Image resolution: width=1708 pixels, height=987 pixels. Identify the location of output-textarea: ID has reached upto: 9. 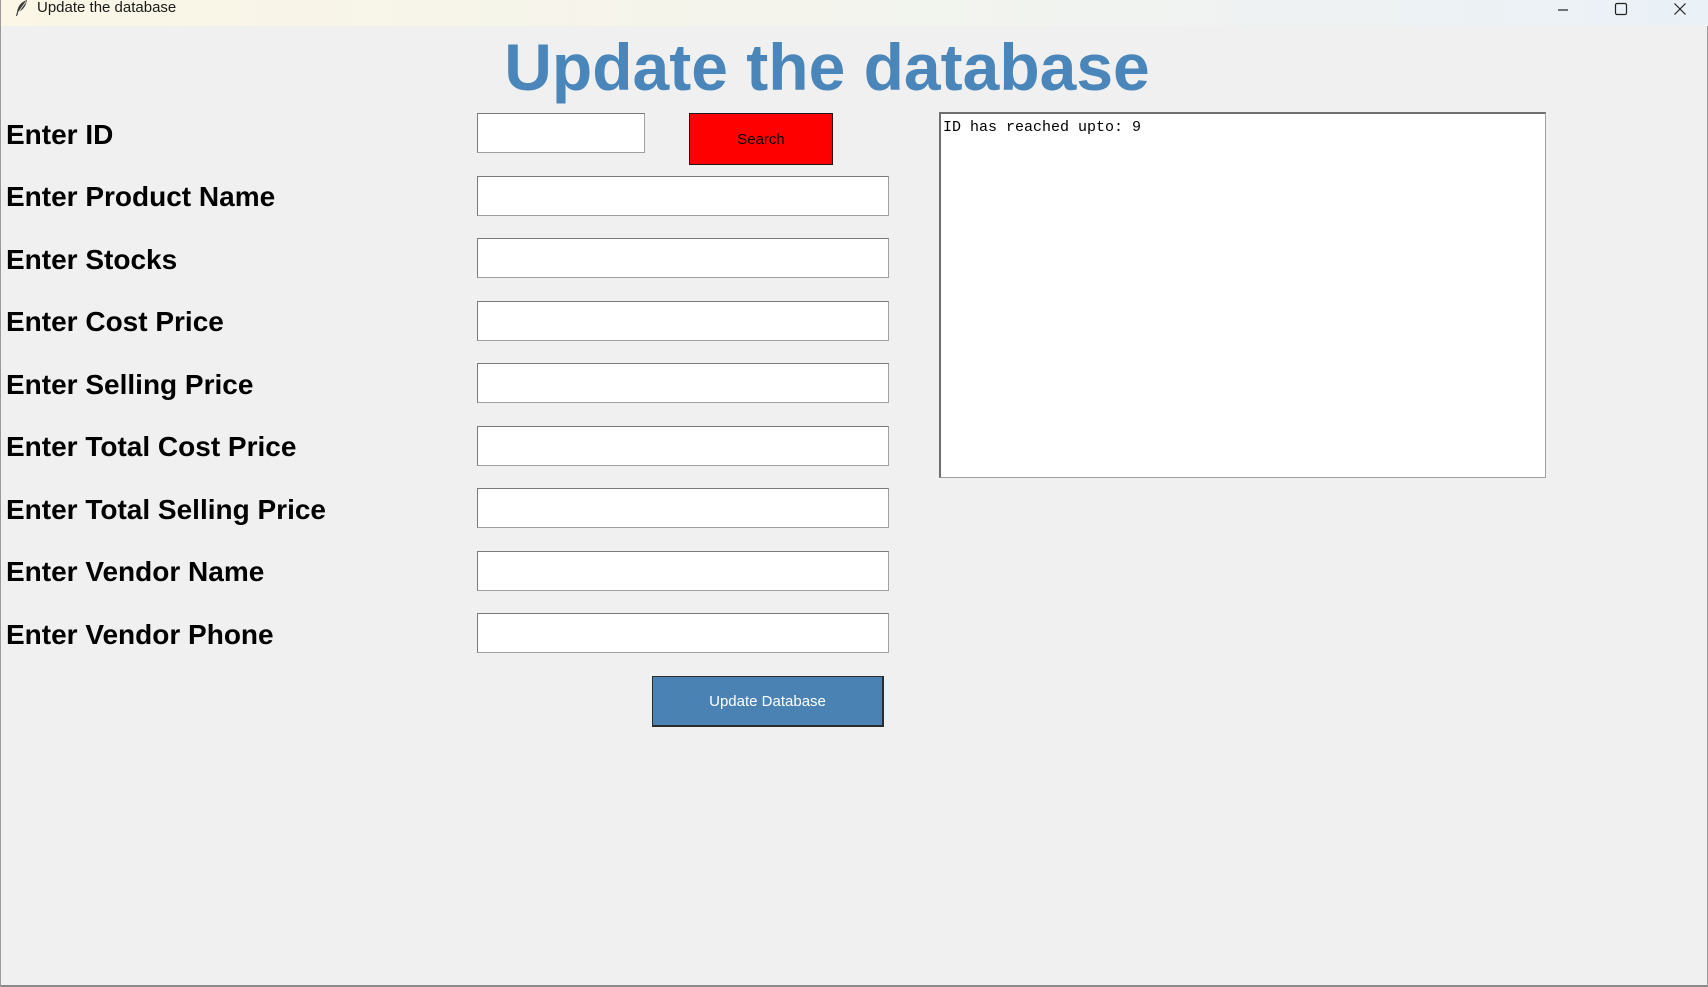
(1242, 295).